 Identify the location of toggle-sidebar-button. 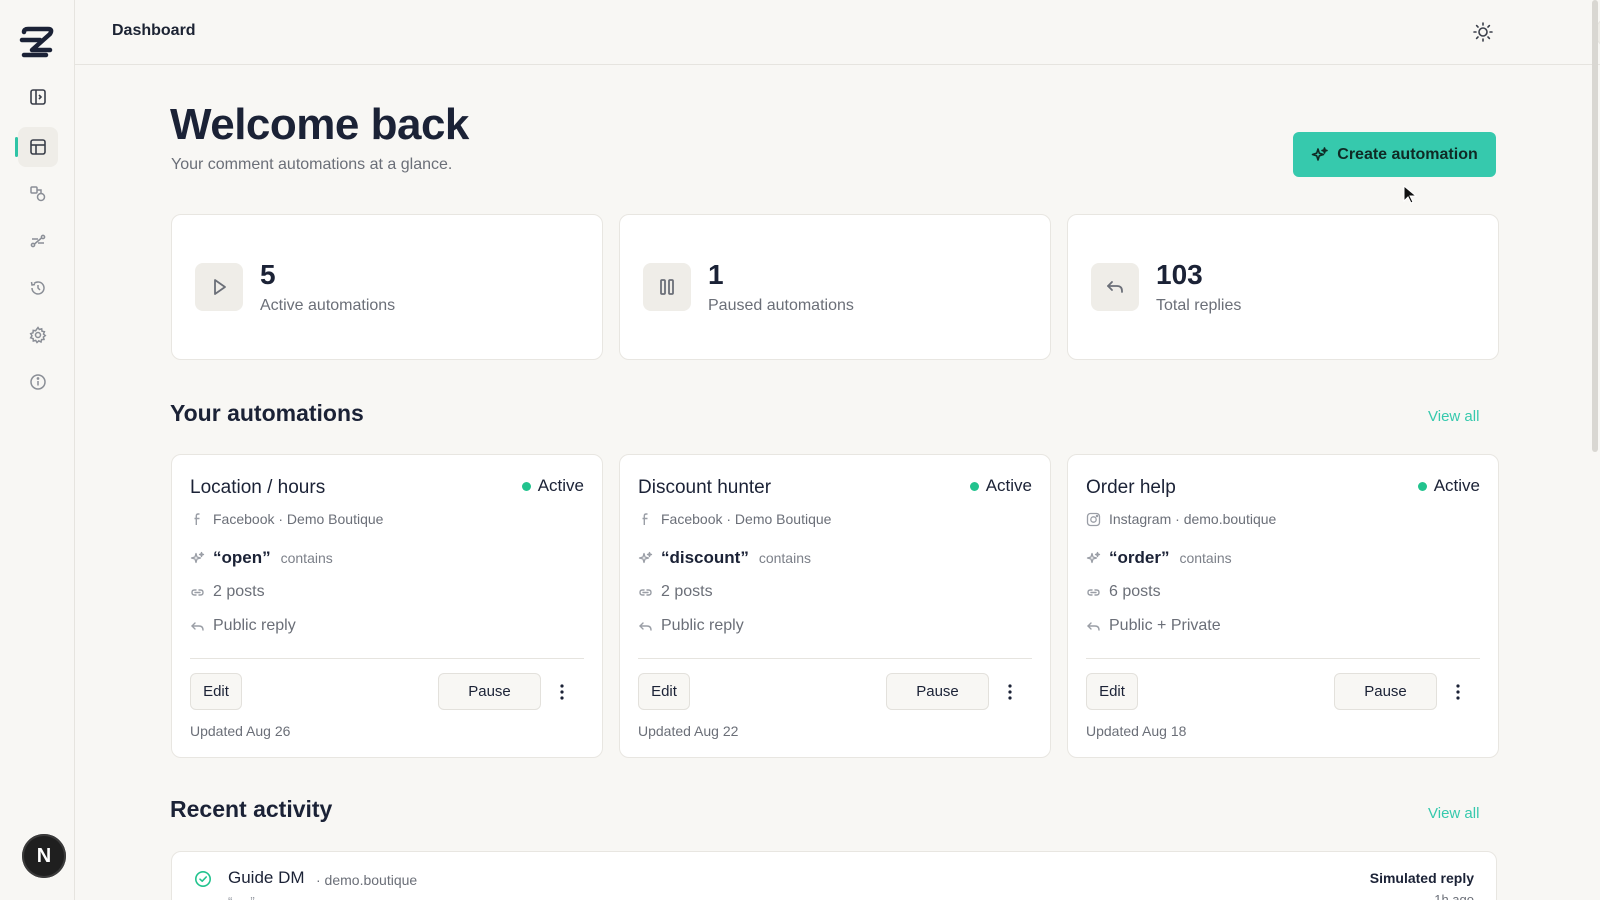
(38, 97).